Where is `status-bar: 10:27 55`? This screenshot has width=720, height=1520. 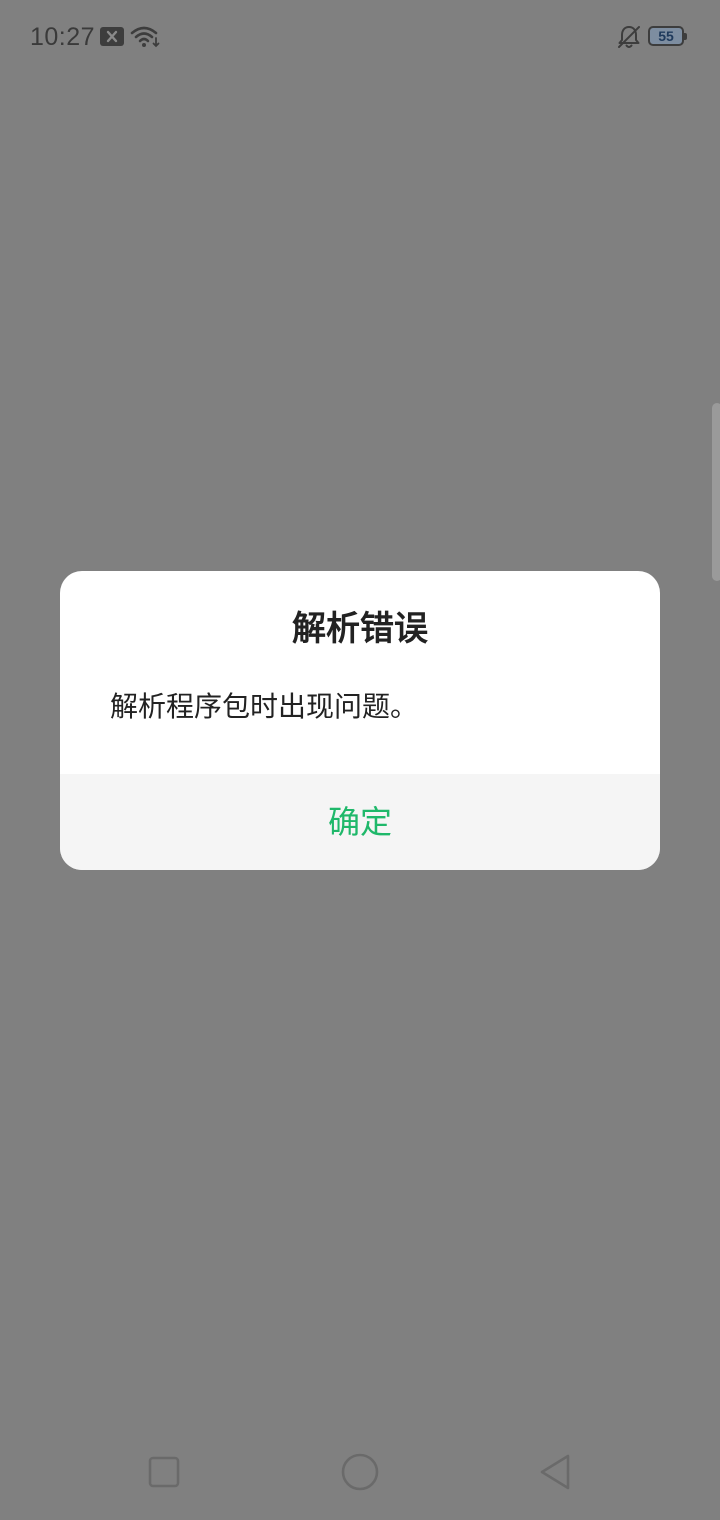
status-bar: 10:27 55 is located at coordinates (360, 36).